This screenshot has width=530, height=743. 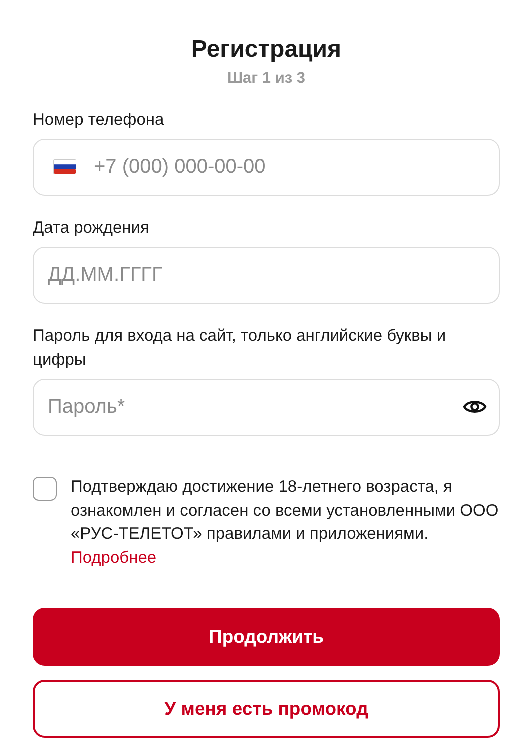 What do you see at coordinates (99, 120) in the screenshot?
I see `field-label: Номер телефона` at bounding box center [99, 120].